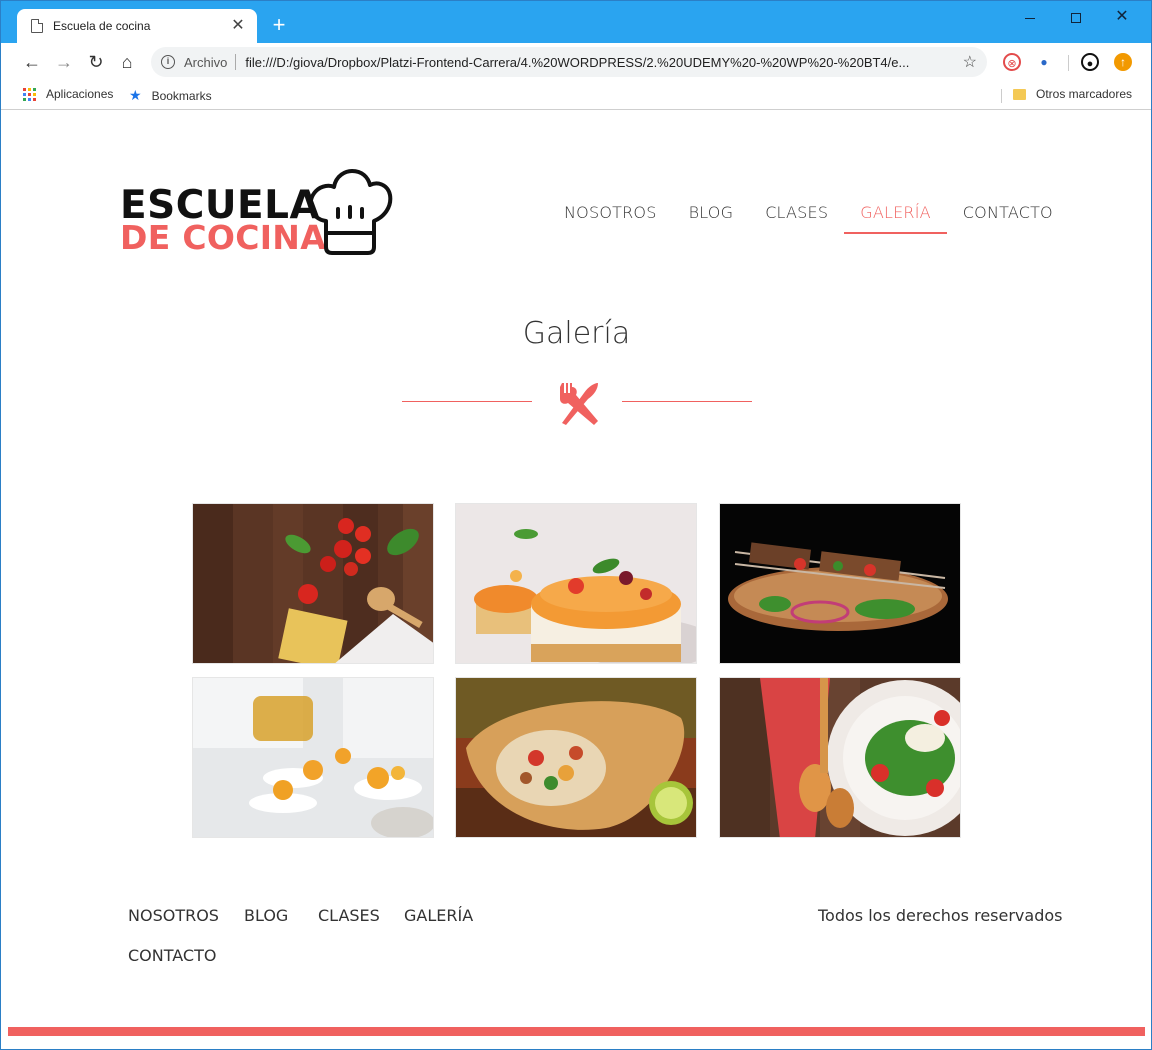 The image size is (1152, 1050). I want to click on gallery-image-cheesecake, so click(576, 583).